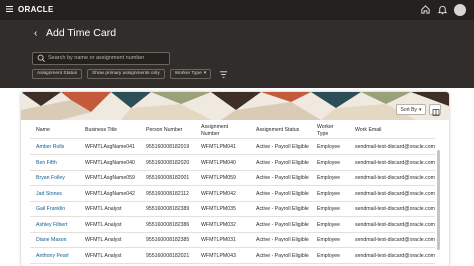  What do you see at coordinates (167, 193) in the screenshot?
I see `cell-person-number: 955160008182112` at bounding box center [167, 193].